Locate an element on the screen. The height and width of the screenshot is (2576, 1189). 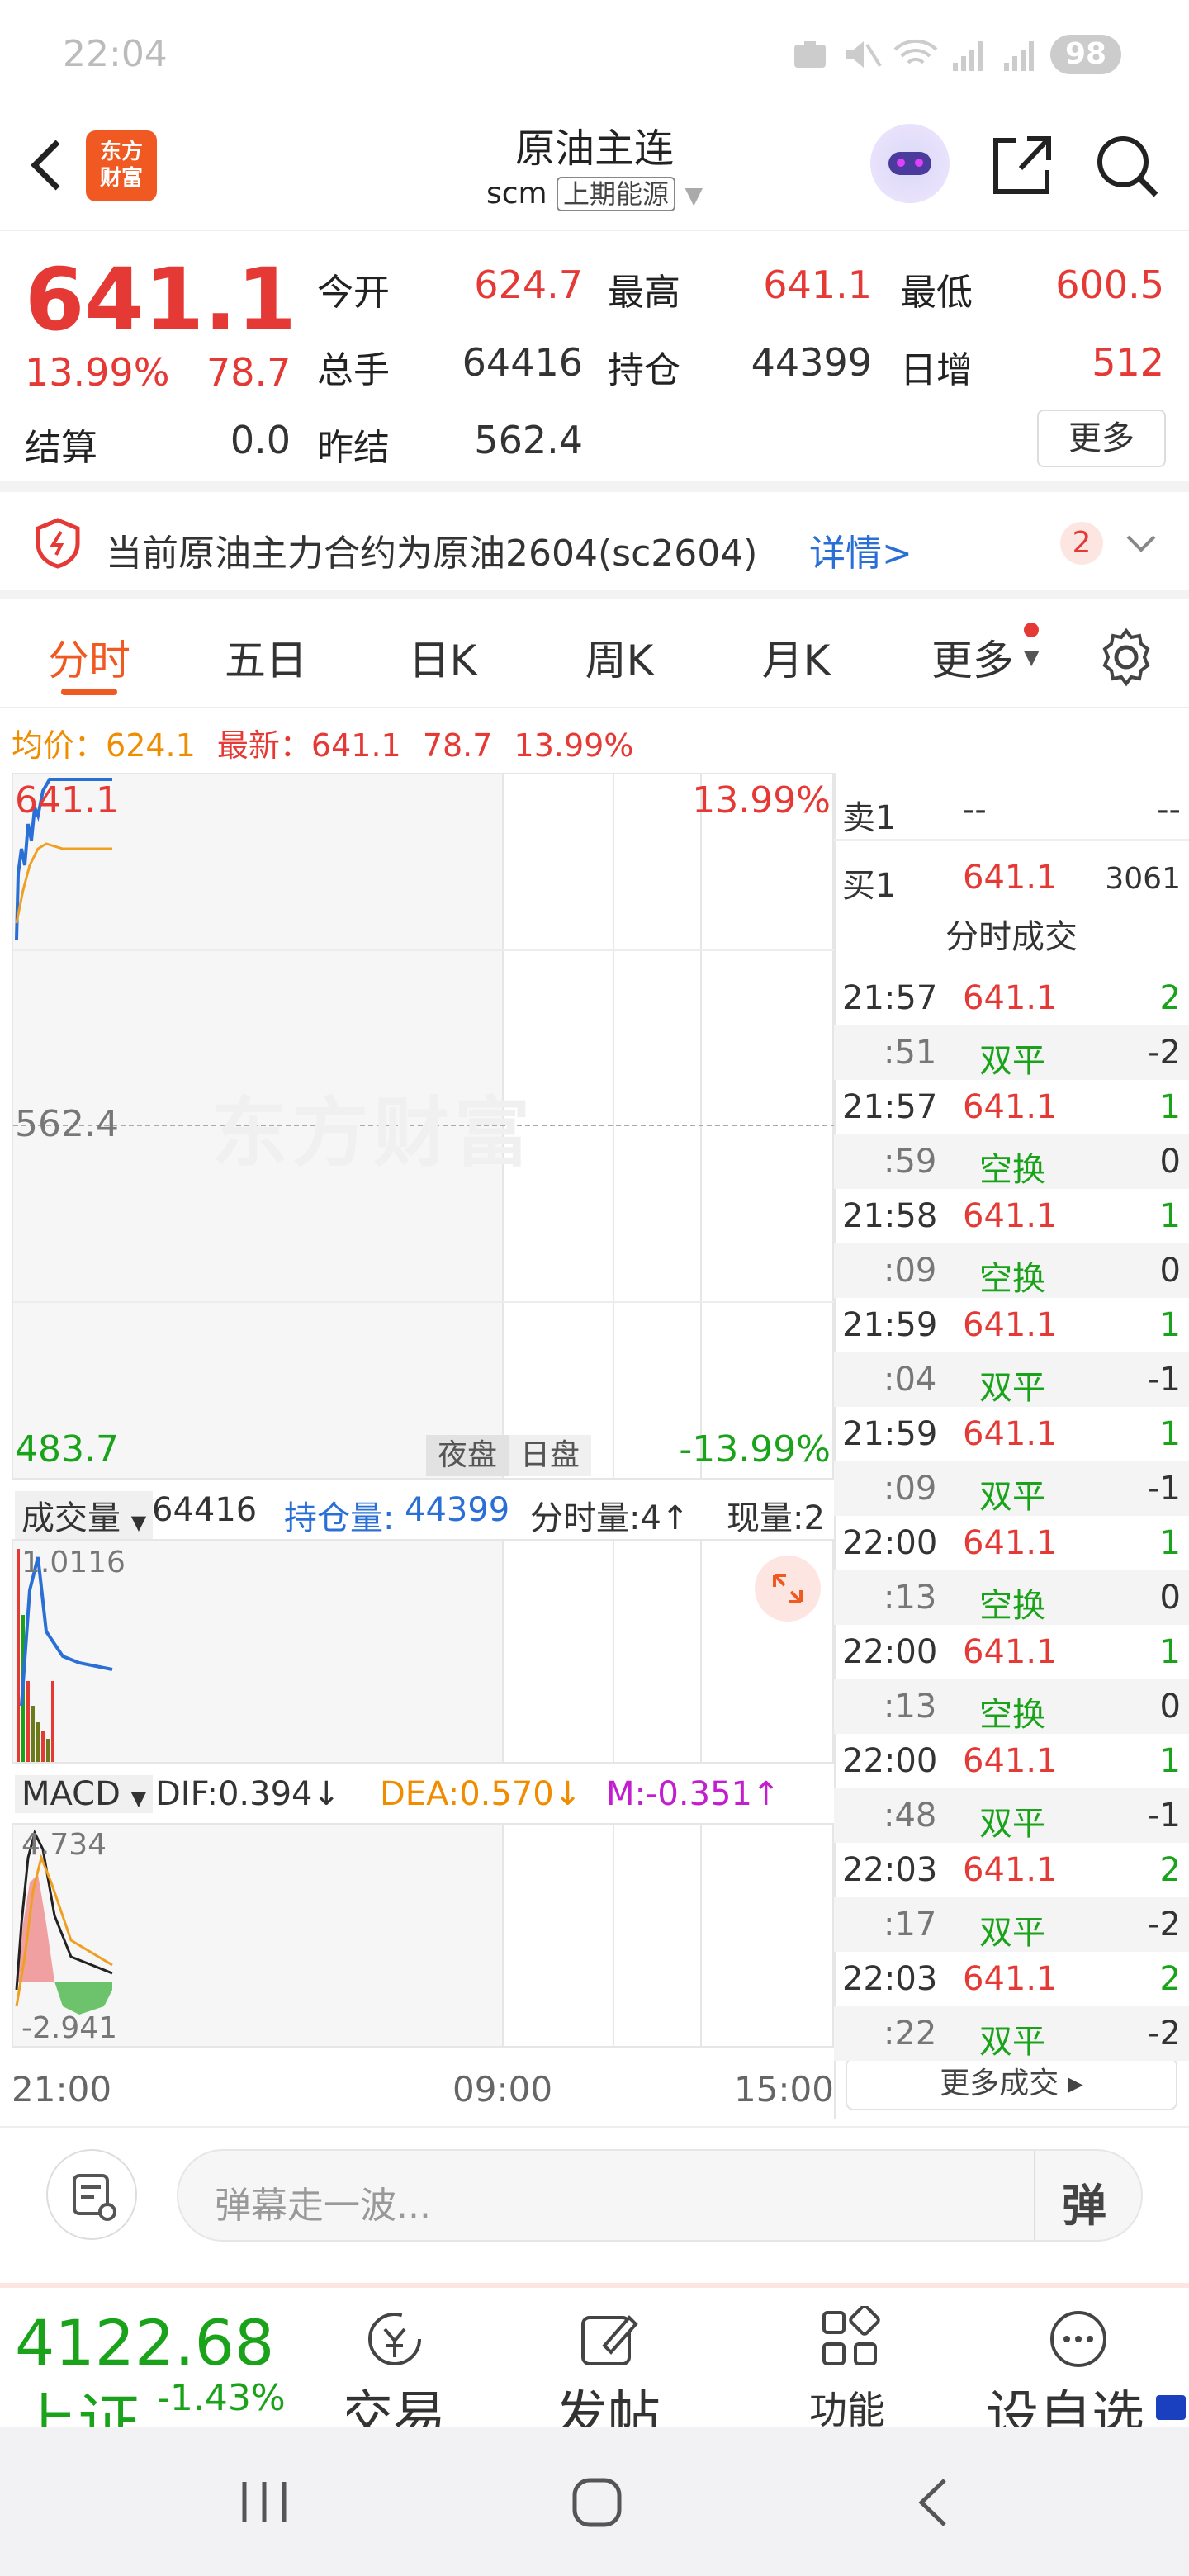
trade-time: 21:59 is located at coordinates (890, 1434).